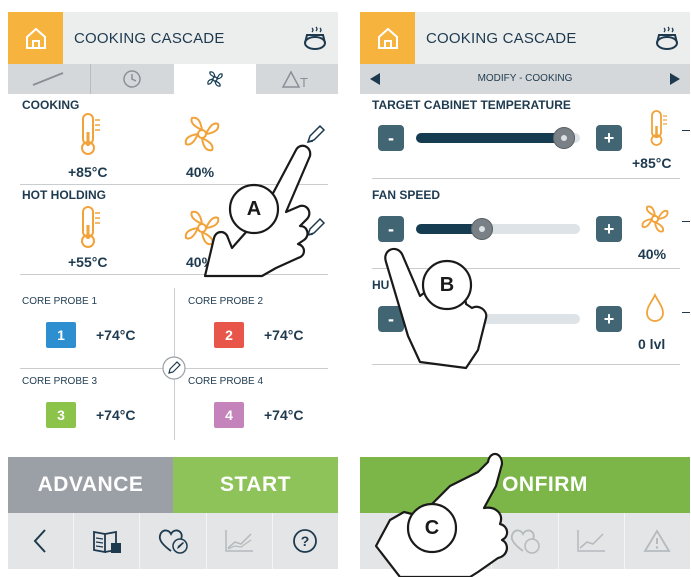 The height and width of the screenshot is (577, 691). I want to click on callout-a: A, so click(254, 209).